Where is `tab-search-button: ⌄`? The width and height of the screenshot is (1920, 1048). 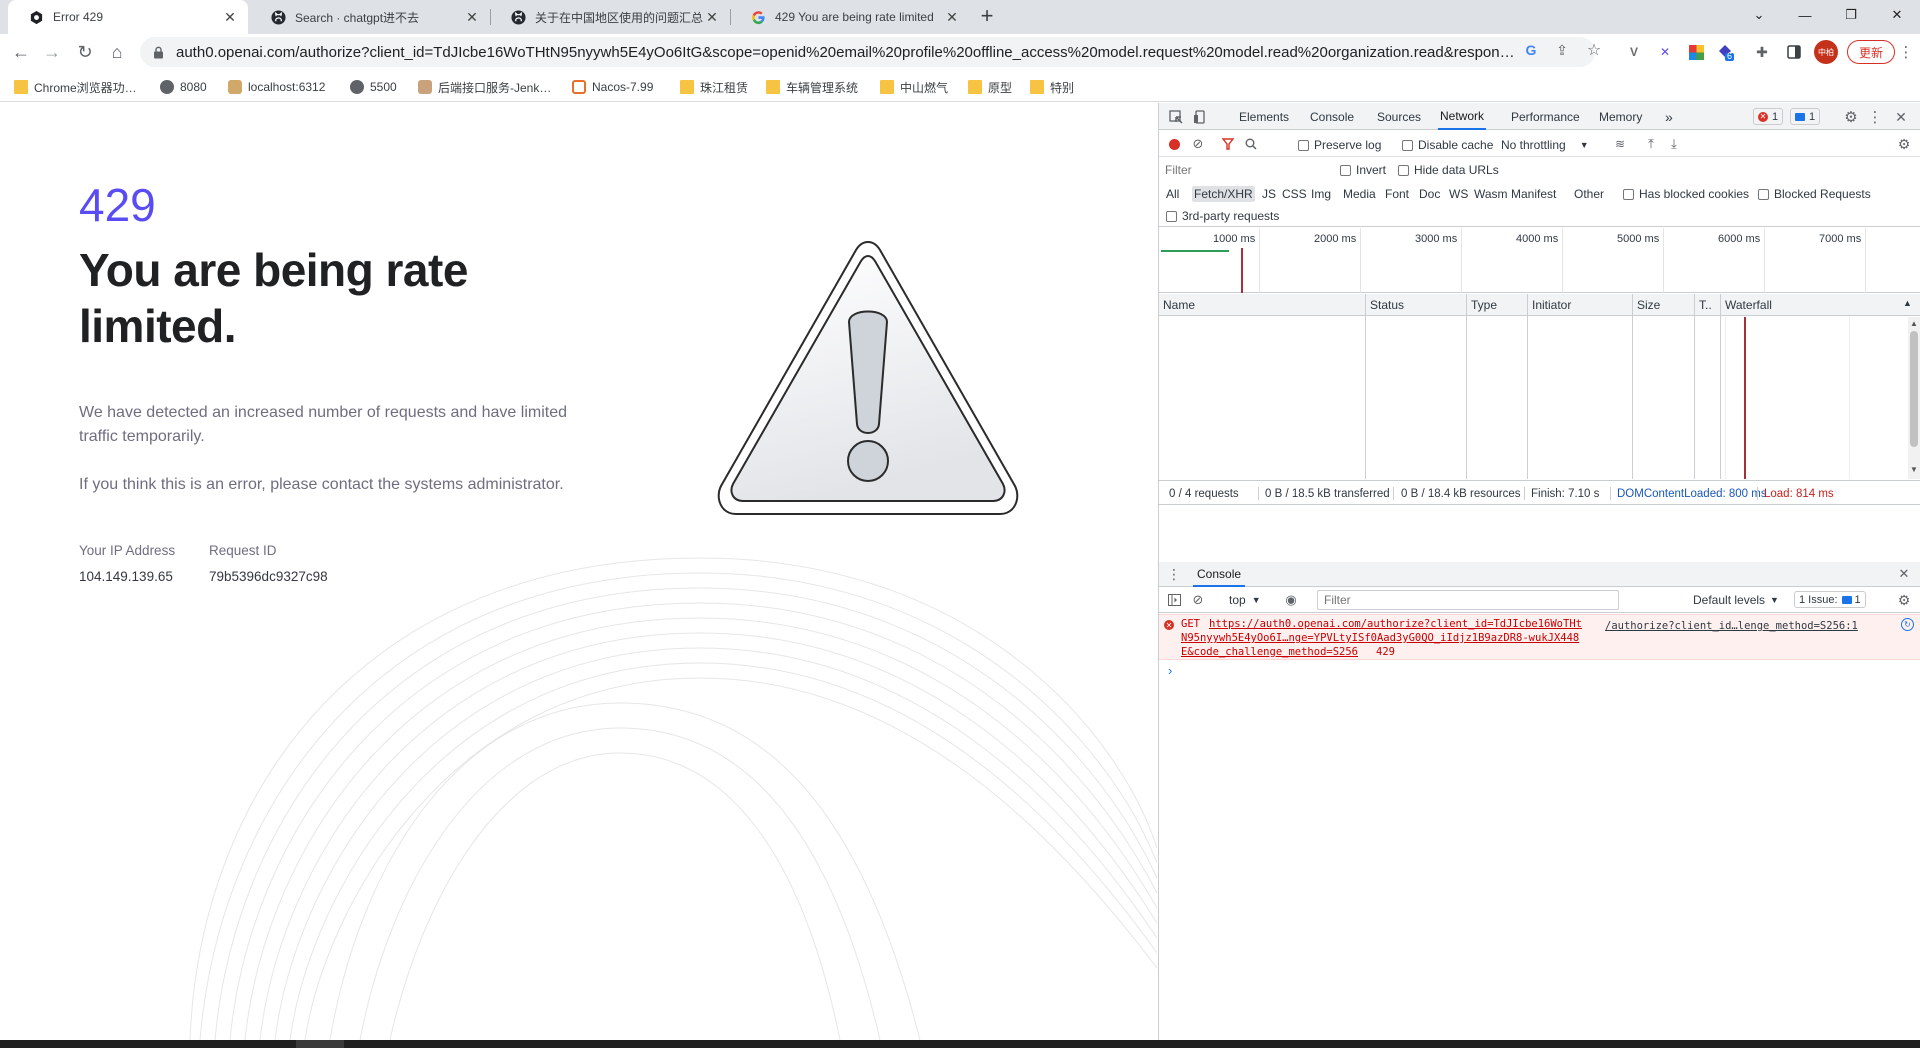
tab-search-button: ⌄ is located at coordinates (1759, 15).